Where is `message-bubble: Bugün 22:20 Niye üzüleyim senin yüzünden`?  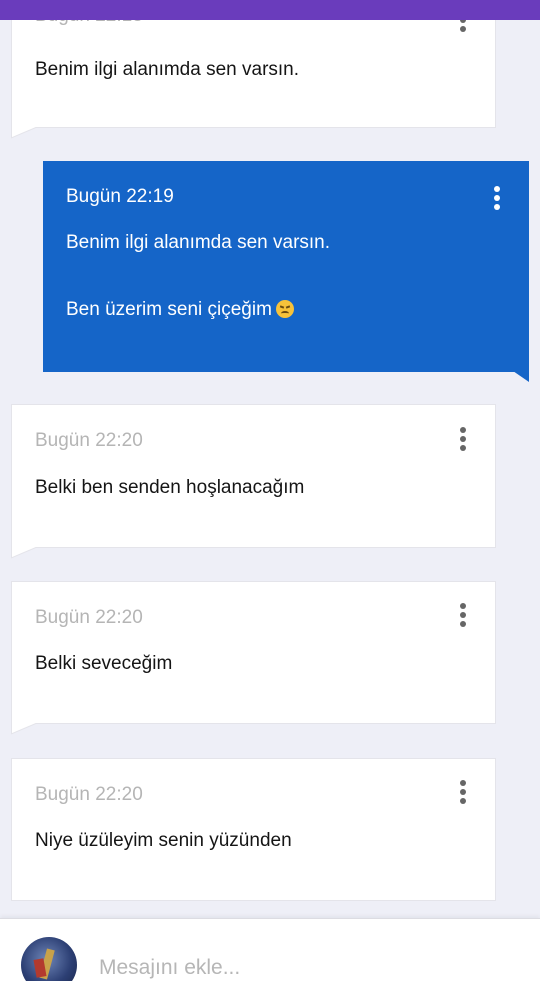 message-bubble: Bugün 22:20 Niye üzüleyim senin yüzünden is located at coordinates (253, 829).